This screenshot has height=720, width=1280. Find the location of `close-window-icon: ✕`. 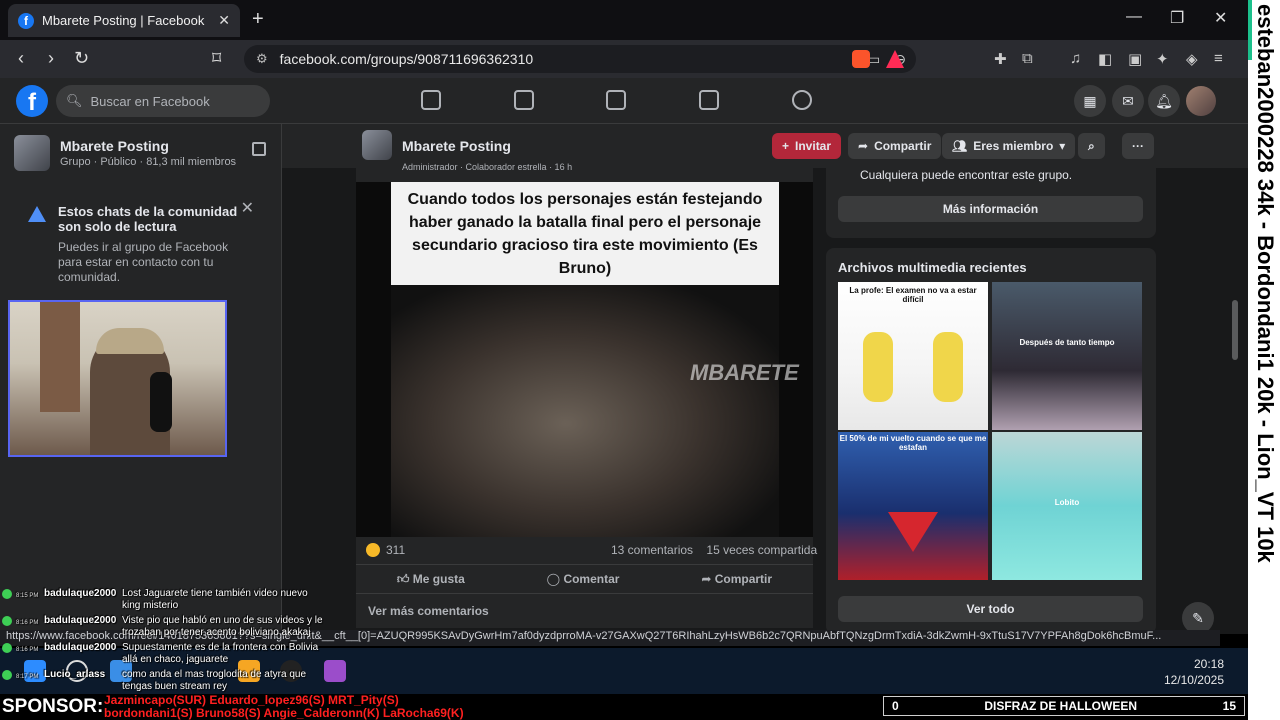

close-window-icon: ✕ is located at coordinates (1220, 18).